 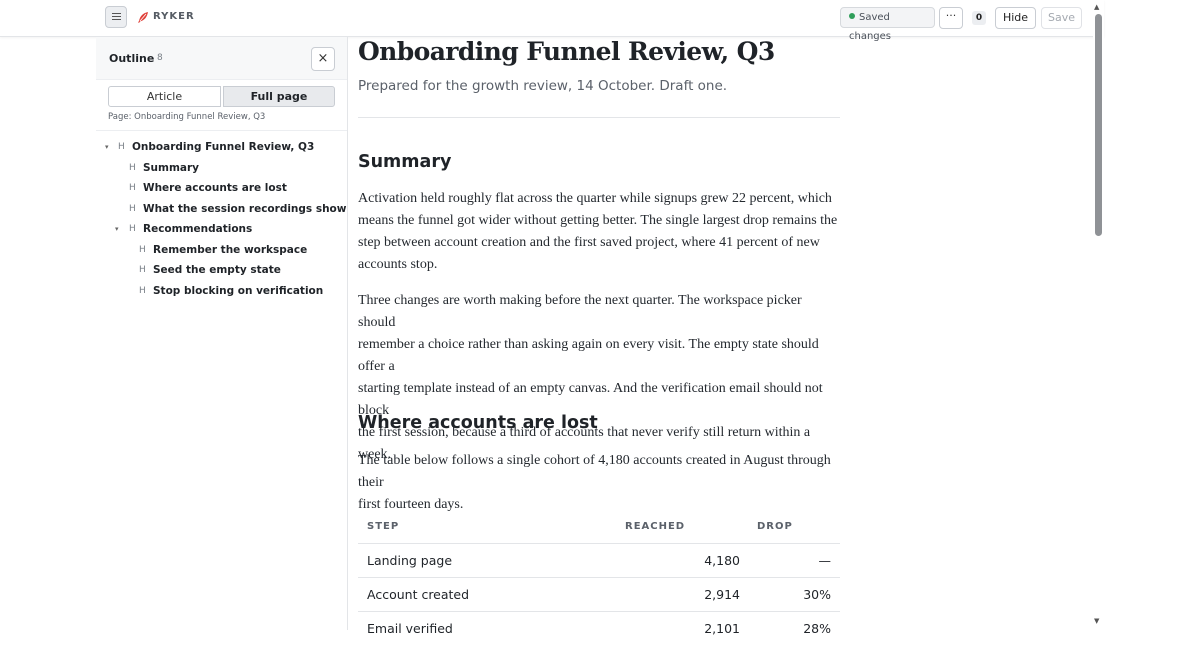 I want to click on more-options-button: ···, so click(x=951, y=18).